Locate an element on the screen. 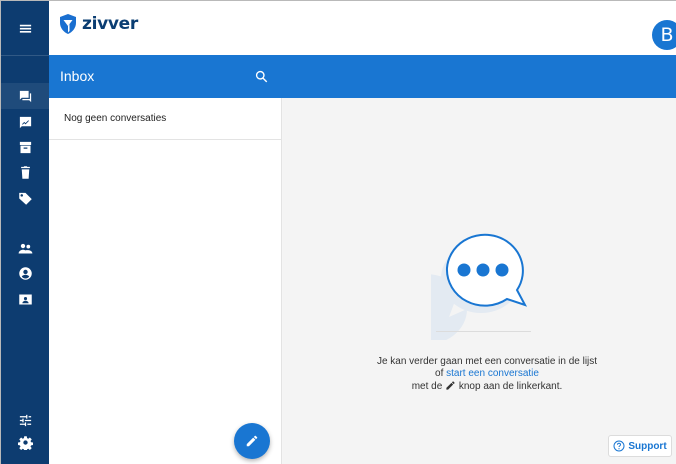 Image resolution: width=676 pixels, height=464 pixels. menu-icon is located at coordinates (25, 28).